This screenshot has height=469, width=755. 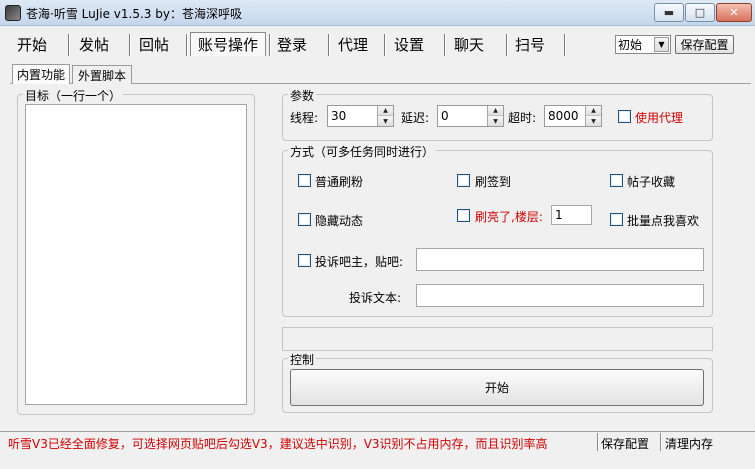 I want to click on floor-input: 1, so click(x=571, y=215).